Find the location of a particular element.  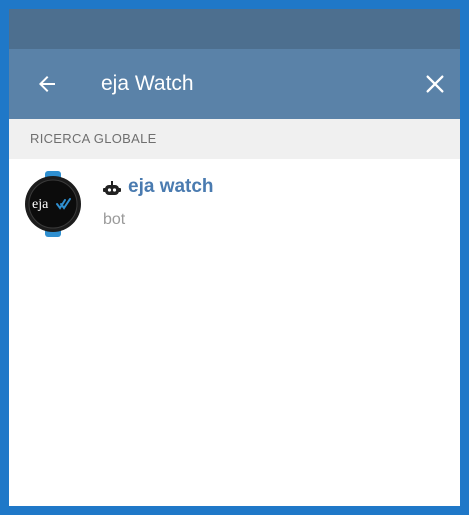

result-title: eja watch is located at coordinates (171, 187).